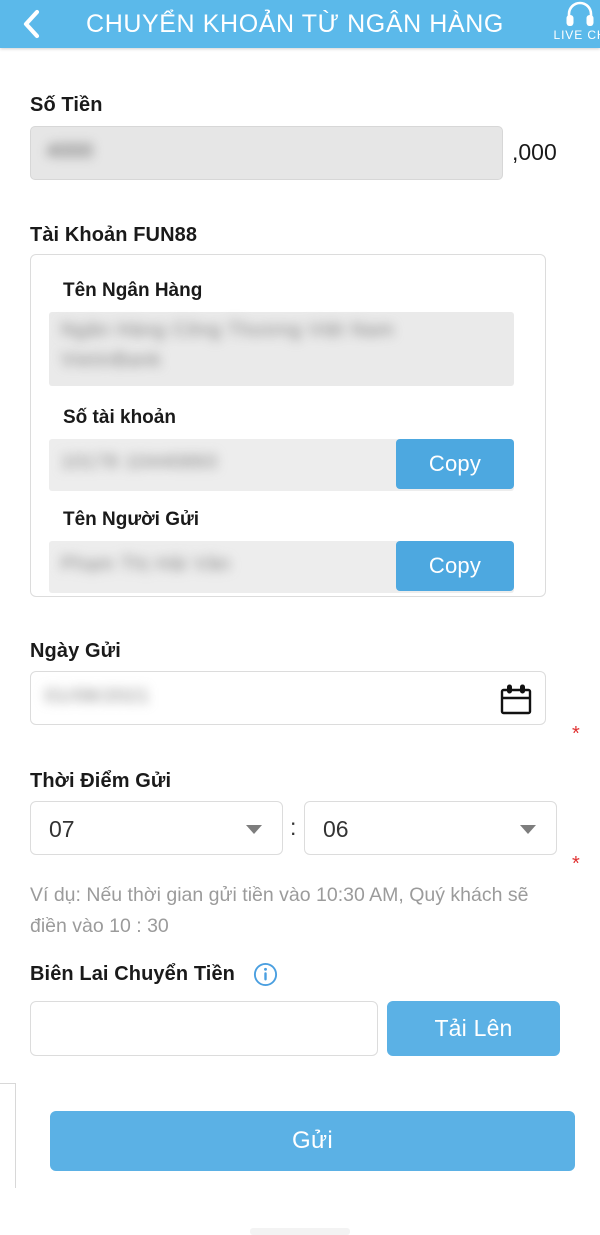 This screenshot has width=600, height=1235. I want to click on left-panel-edge, so click(8, 1135).